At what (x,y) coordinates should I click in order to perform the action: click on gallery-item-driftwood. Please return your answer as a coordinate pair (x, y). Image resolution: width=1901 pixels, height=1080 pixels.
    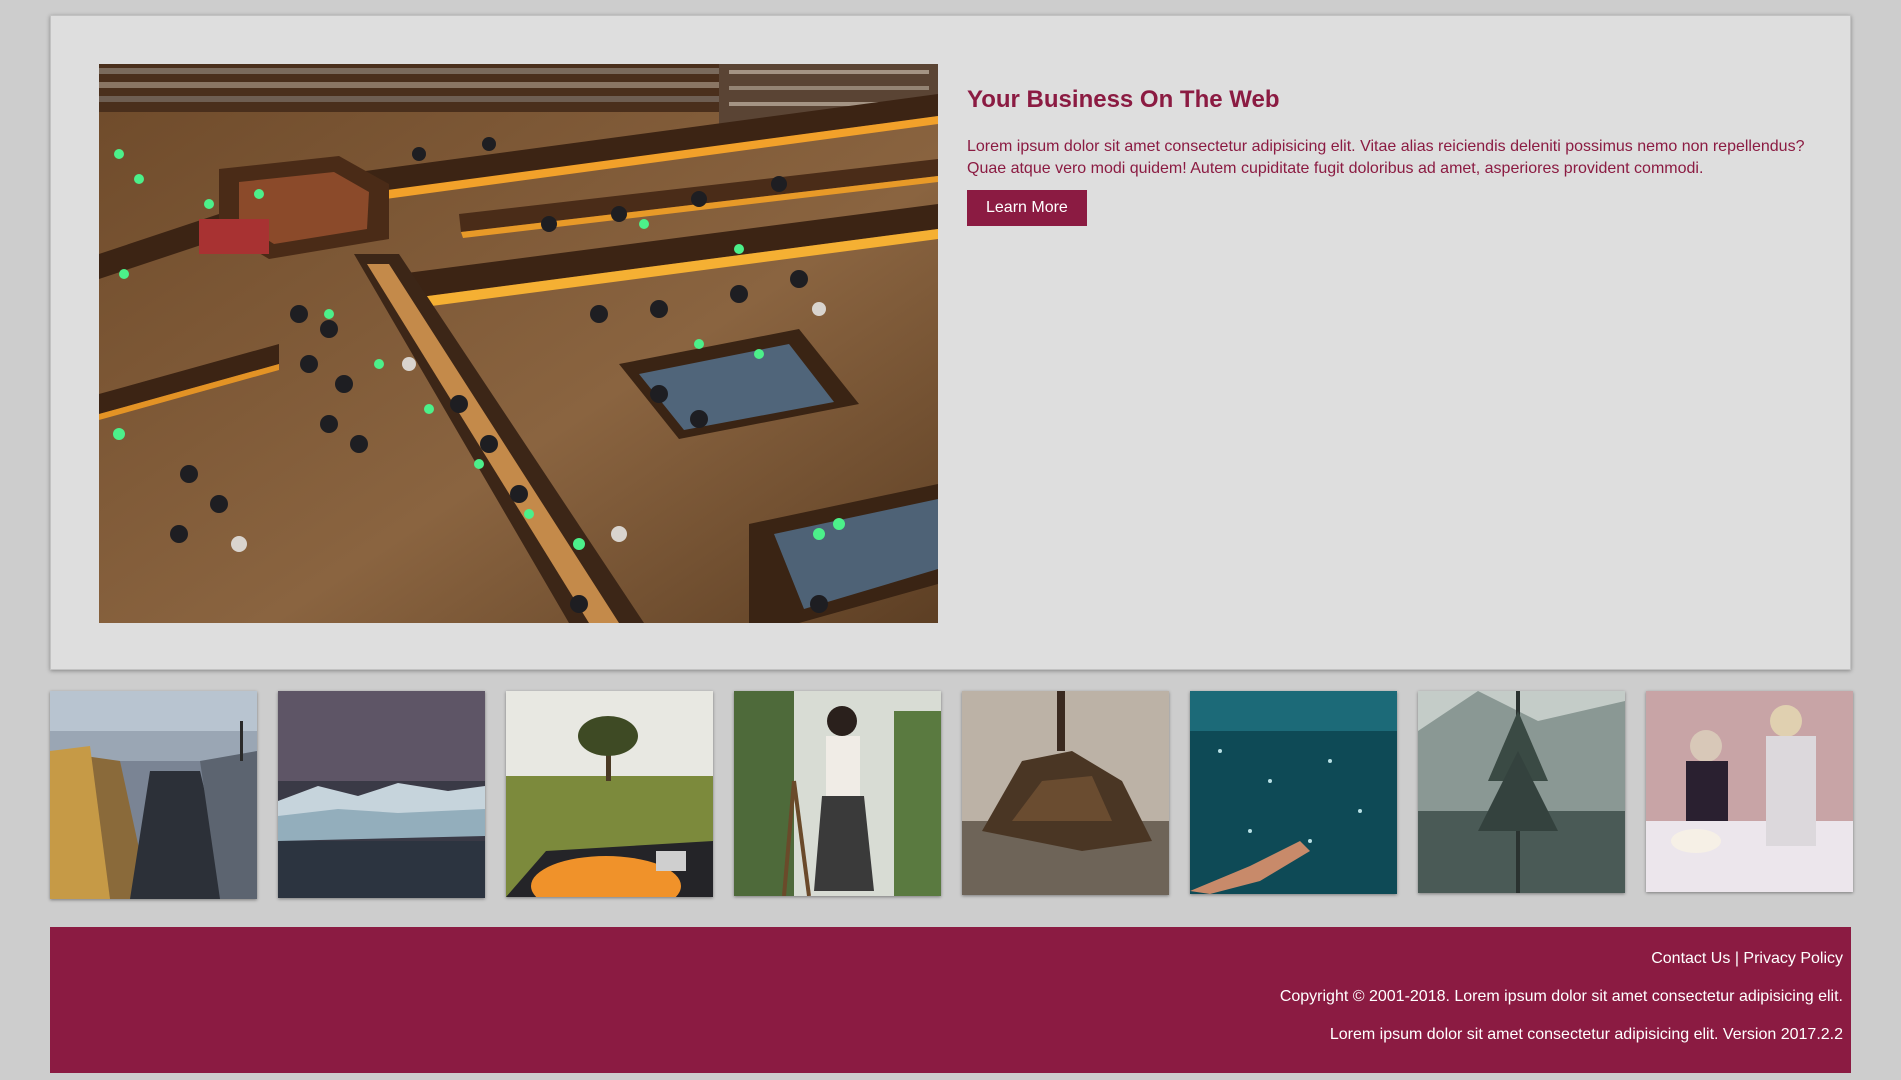
    Looking at the image, I should click on (1065, 793).